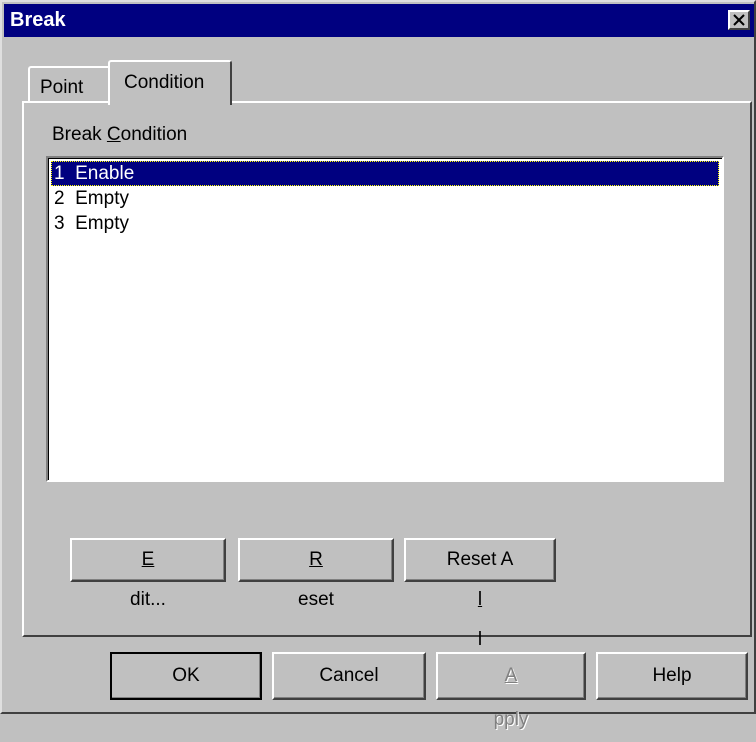 This screenshot has height=742, width=756. What do you see at coordinates (38, 20) in the screenshot?
I see `window-title: Break` at bounding box center [38, 20].